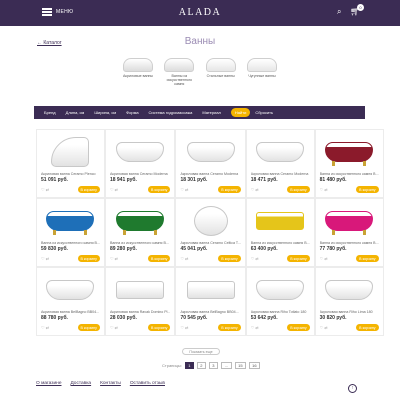 The image size is (400, 400). What do you see at coordinates (70, 174) in the screenshot?
I see `product-name: Акриловая ванна Ceramo Plenco` at bounding box center [70, 174].